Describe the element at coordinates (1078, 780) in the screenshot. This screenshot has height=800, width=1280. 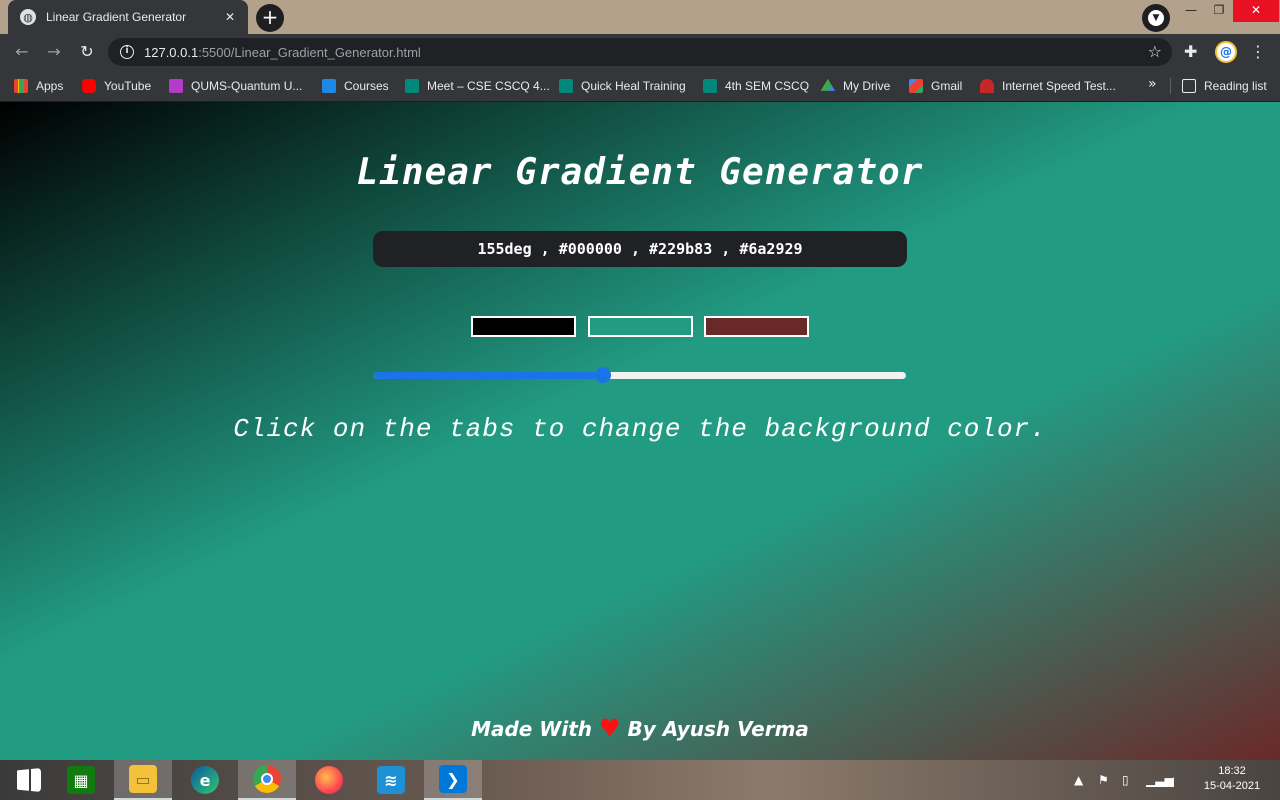
I see `tray-chevron-up-icon: ▲` at that location.